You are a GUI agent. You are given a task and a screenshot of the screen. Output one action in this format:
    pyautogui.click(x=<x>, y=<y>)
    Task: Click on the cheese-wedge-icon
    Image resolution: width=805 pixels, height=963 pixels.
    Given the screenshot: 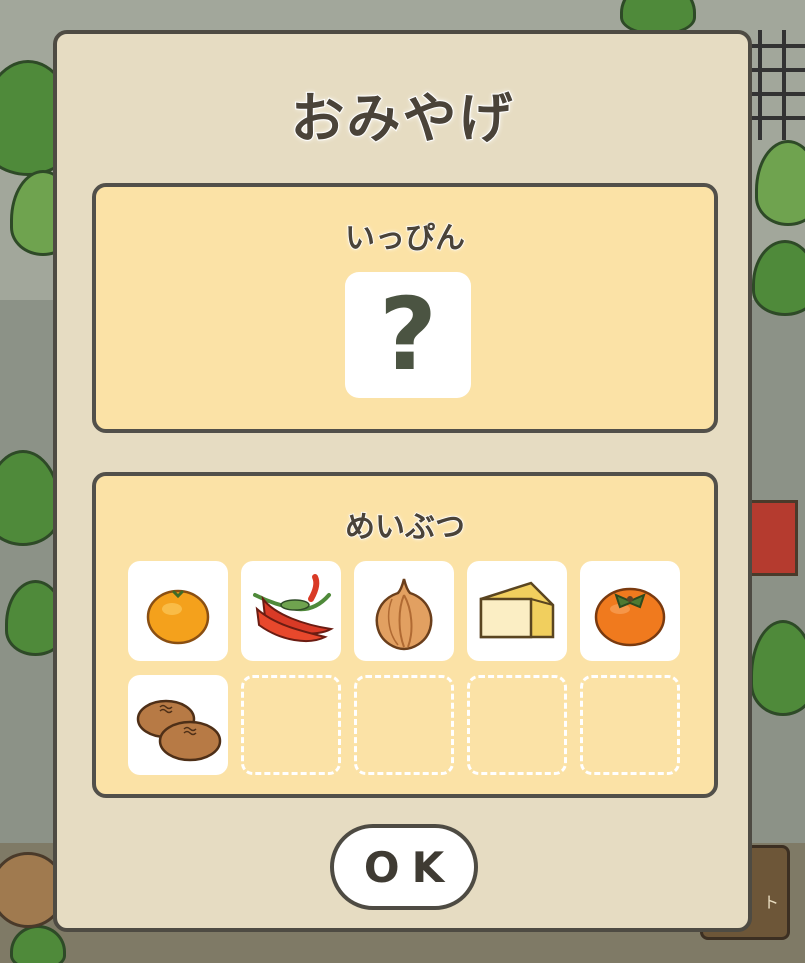 What is the action you would take?
    pyautogui.click(x=517, y=610)
    